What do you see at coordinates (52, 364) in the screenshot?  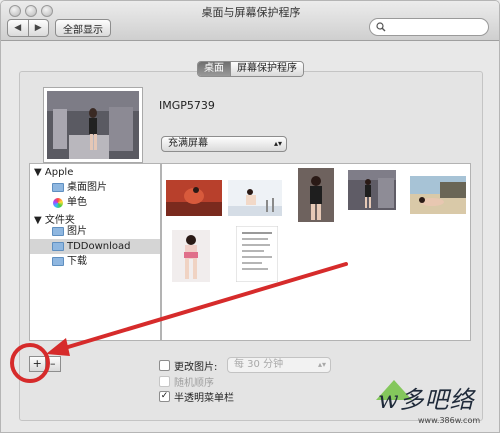 I see `remove-folder-button: –` at bounding box center [52, 364].